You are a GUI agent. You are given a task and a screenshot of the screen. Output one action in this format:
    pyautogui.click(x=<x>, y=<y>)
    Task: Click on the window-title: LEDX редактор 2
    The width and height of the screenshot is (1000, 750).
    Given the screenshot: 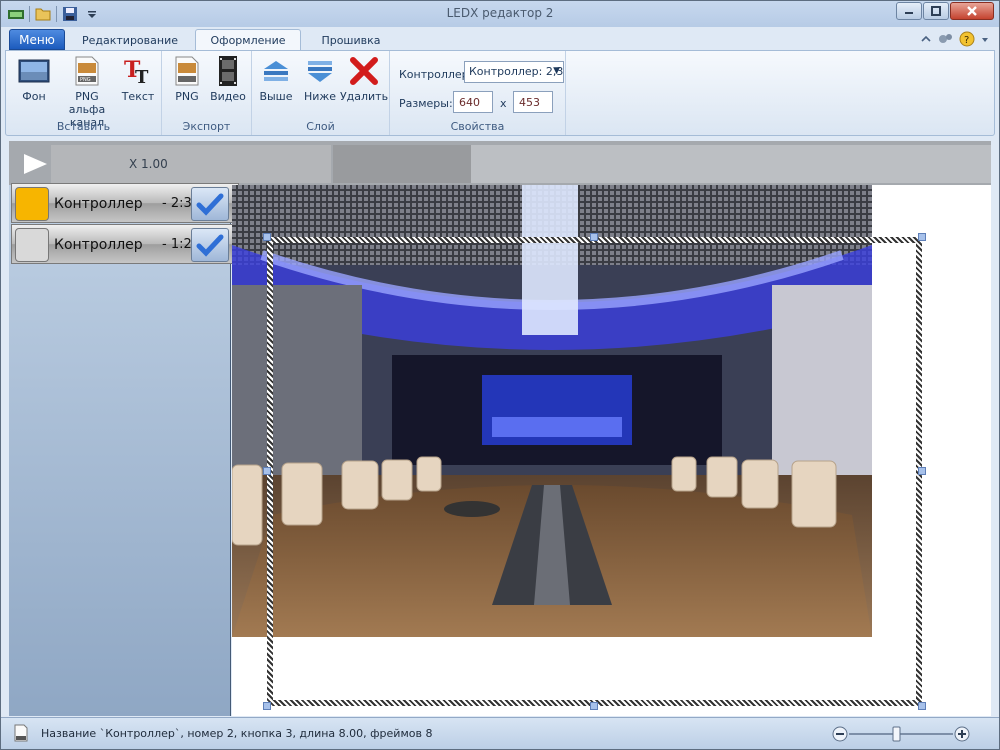 What is the action you would take?
    pyautogui.click(x=500, y=13)
    